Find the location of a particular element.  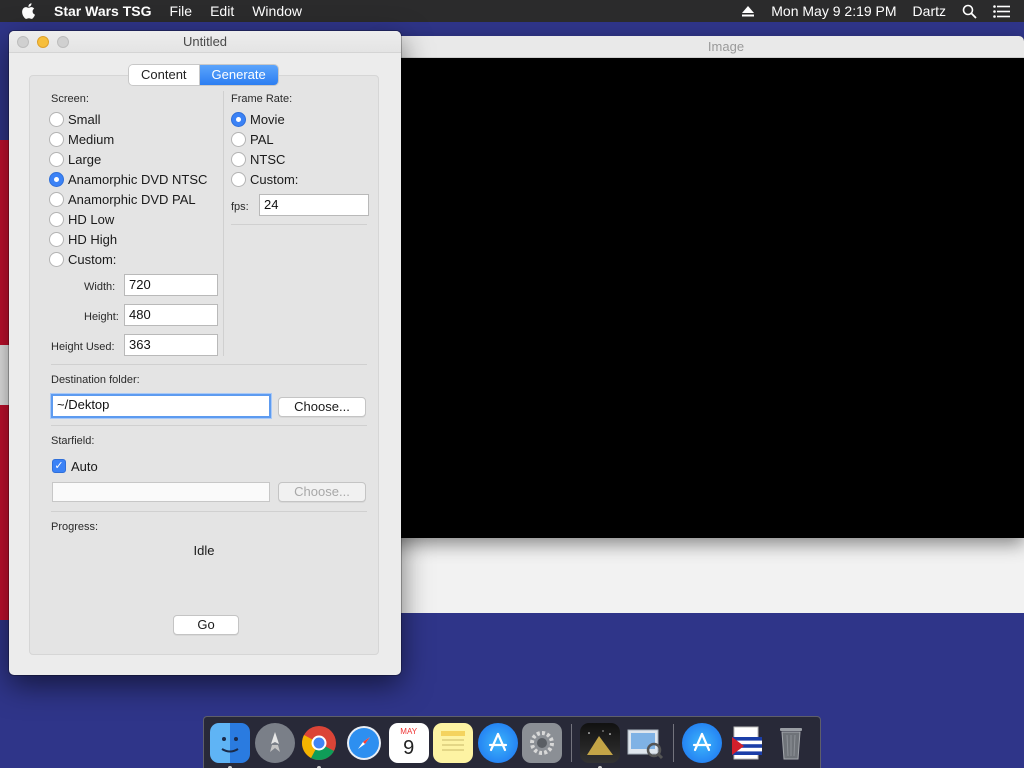

window-title: Untitled is located at coordinates (205, 41).